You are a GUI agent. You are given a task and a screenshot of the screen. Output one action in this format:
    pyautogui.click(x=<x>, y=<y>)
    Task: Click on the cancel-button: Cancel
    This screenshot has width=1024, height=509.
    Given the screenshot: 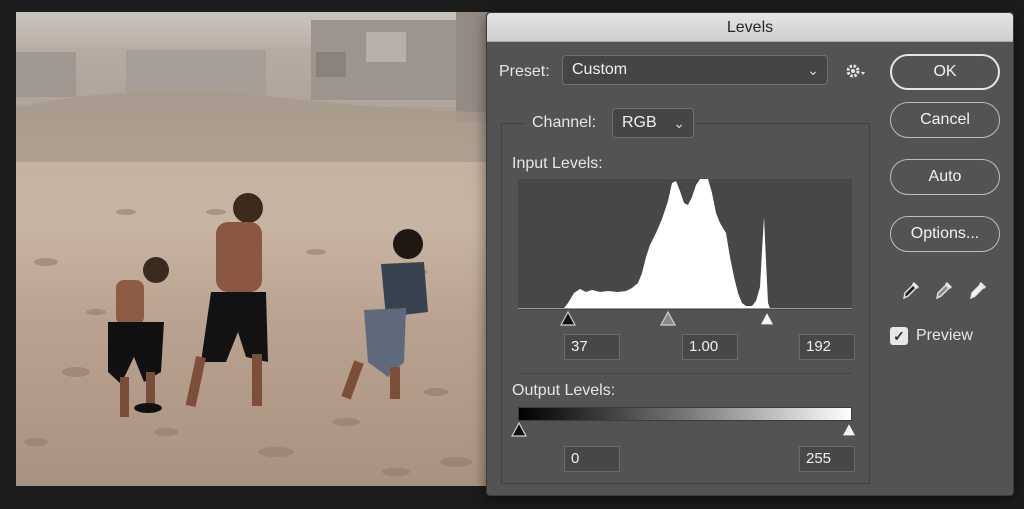 What is the action you would take?
    pyautogui.click(x=945, y=120)
    